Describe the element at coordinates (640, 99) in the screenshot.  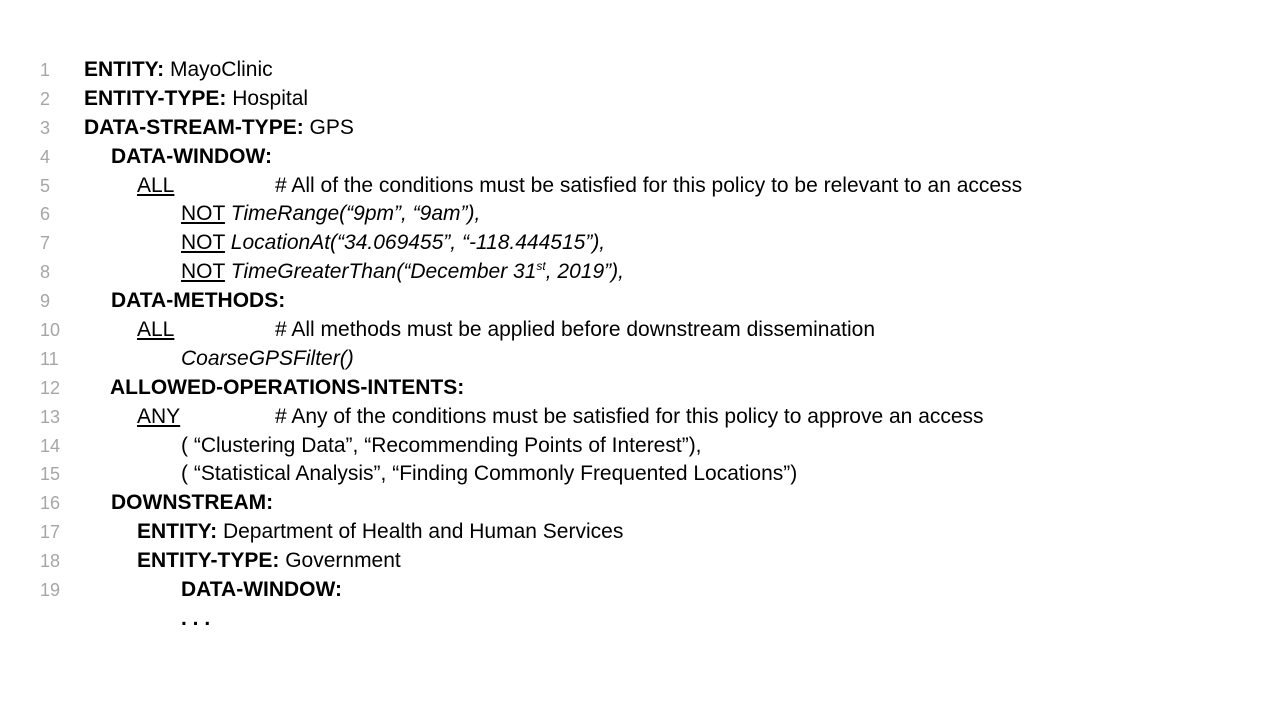
I see `code-line-2: 2 ENTITY-TYPE: Hospital` at that location.